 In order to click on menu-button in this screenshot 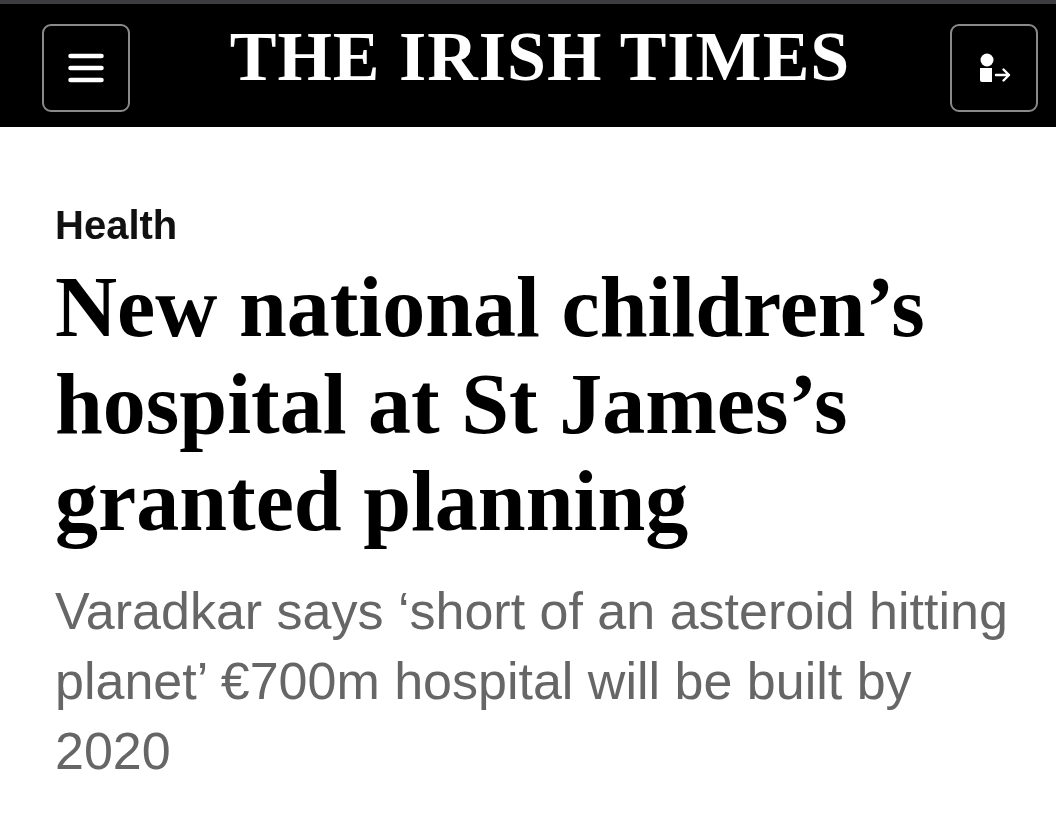, I will do `click(86, 68)`.